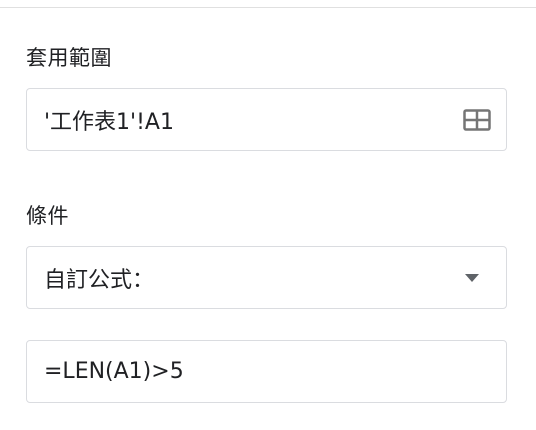 The image size is (536, 430). What do you see at coordinates (266, 371) in the screenshot?
I see `formula-input: =LEN(A1)>5` at bounding box center [266, 371].